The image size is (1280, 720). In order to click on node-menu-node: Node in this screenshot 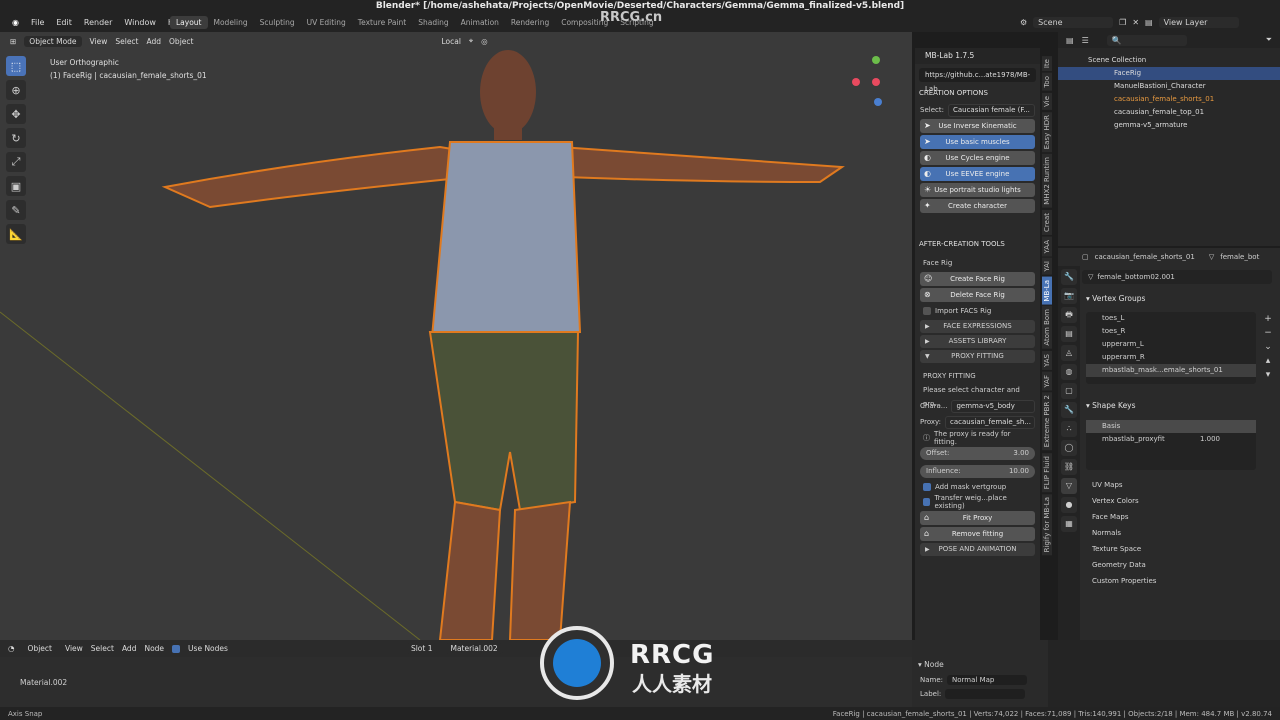, I will do `click(154, 648)`.